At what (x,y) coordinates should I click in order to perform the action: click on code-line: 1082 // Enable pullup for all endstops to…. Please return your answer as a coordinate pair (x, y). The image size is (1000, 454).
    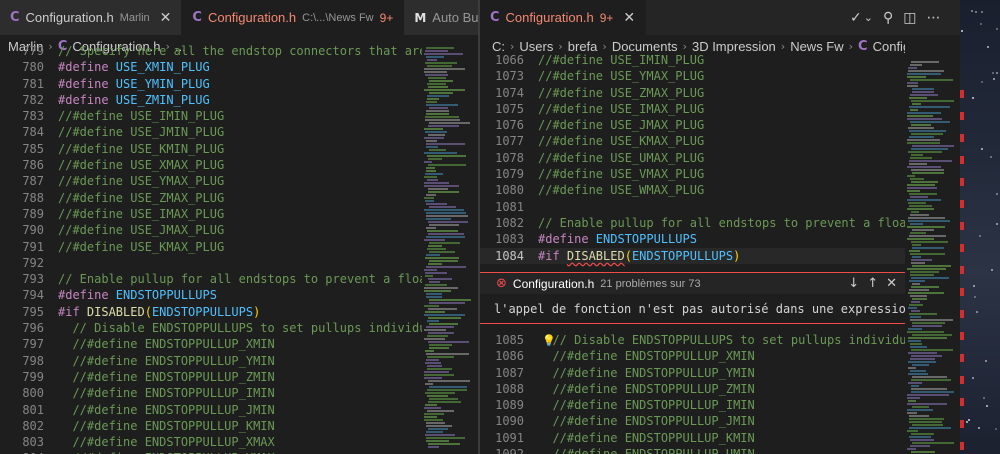
    Looking at the image, I should click on (692, 223).